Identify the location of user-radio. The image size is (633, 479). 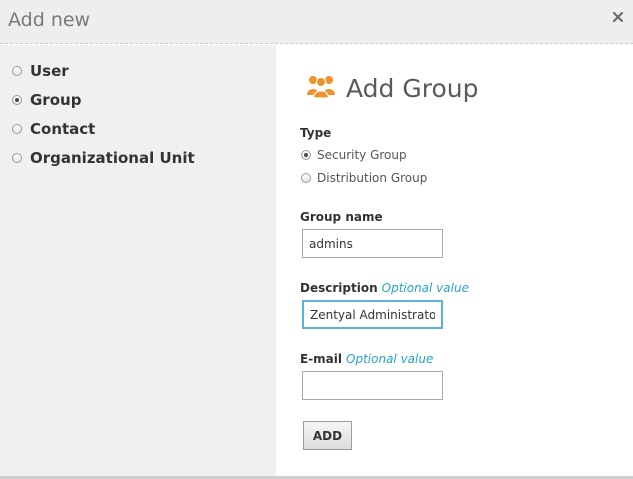
(17, 71).